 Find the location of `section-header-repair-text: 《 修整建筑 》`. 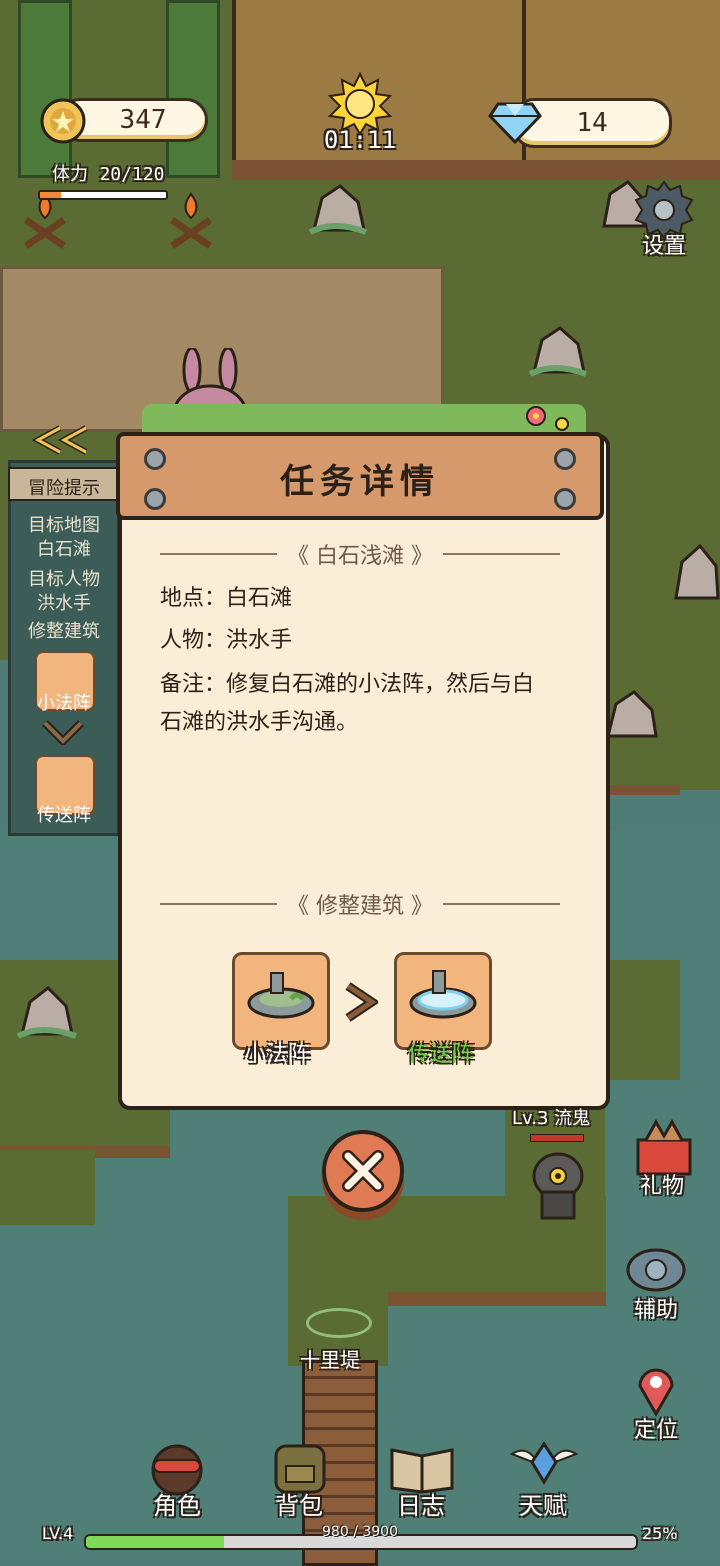

section-header-repair-text: 《 修整建筑 》 is located at coordinates (360, 906).